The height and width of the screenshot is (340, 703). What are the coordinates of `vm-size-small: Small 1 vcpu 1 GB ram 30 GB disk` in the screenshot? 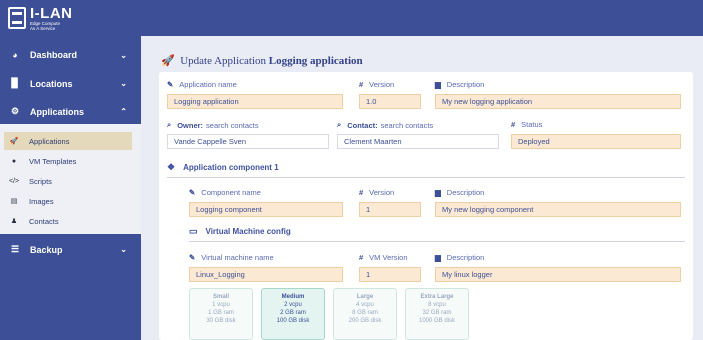 It's located at (221, 314).